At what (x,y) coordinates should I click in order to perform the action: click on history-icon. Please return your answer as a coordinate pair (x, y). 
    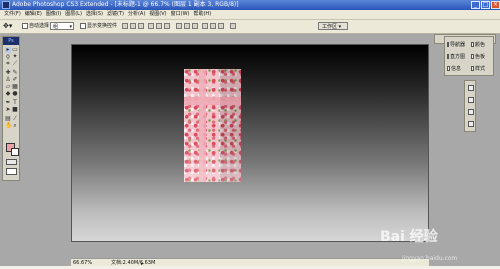
    Looking at the image, I should click on (471, 124).